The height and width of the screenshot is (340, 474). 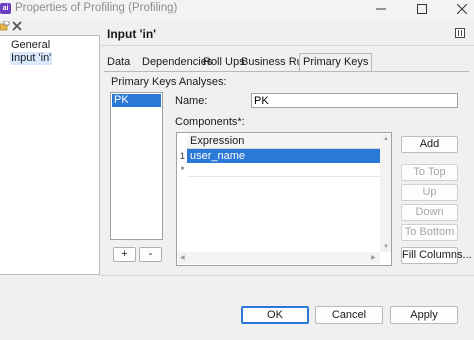 I want to click on add-component-button: Add, so click(x=429, y=144).